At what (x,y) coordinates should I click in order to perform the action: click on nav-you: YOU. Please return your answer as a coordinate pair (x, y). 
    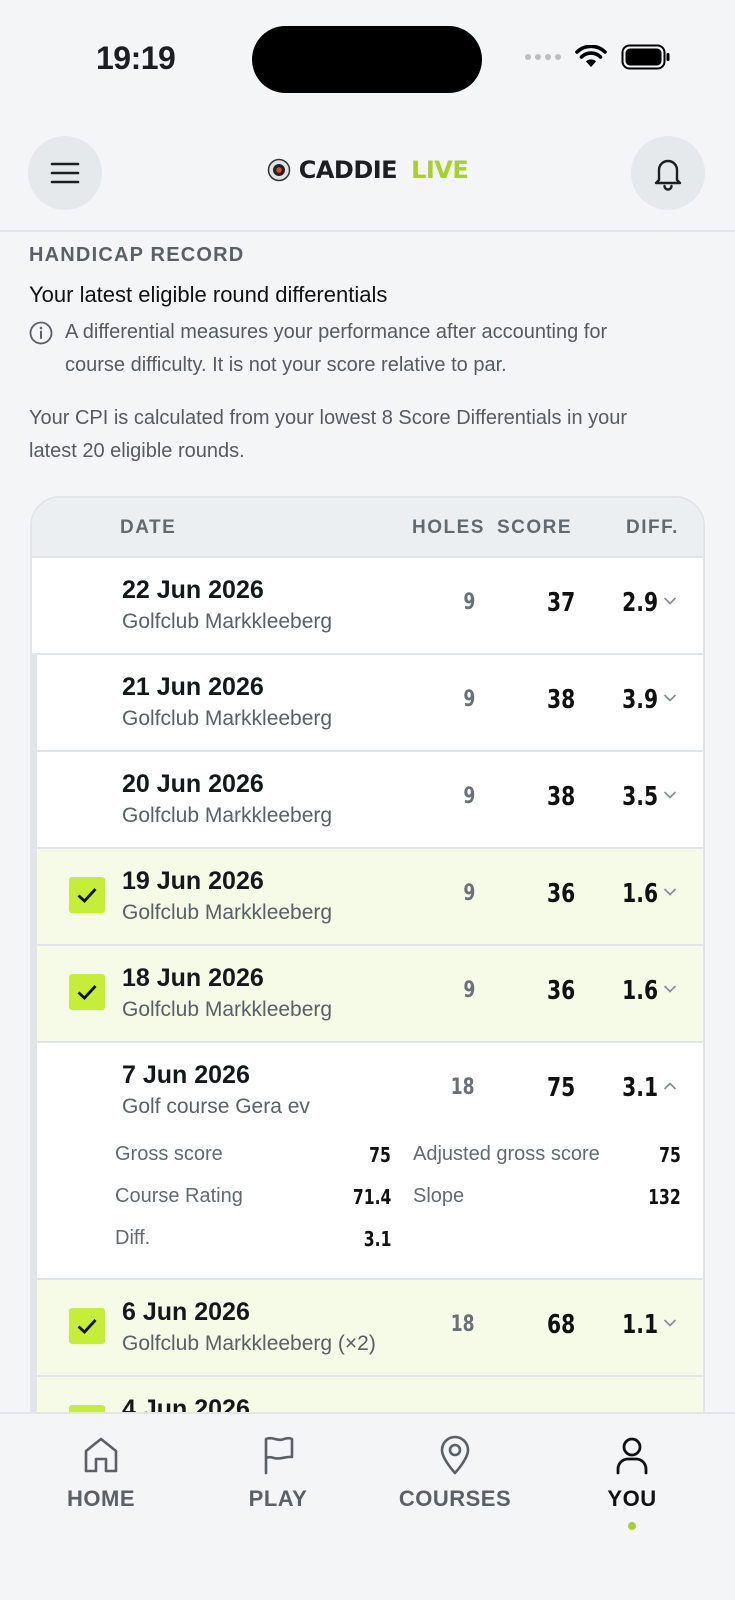
    Looking at the image, I should click on (632, 1481).